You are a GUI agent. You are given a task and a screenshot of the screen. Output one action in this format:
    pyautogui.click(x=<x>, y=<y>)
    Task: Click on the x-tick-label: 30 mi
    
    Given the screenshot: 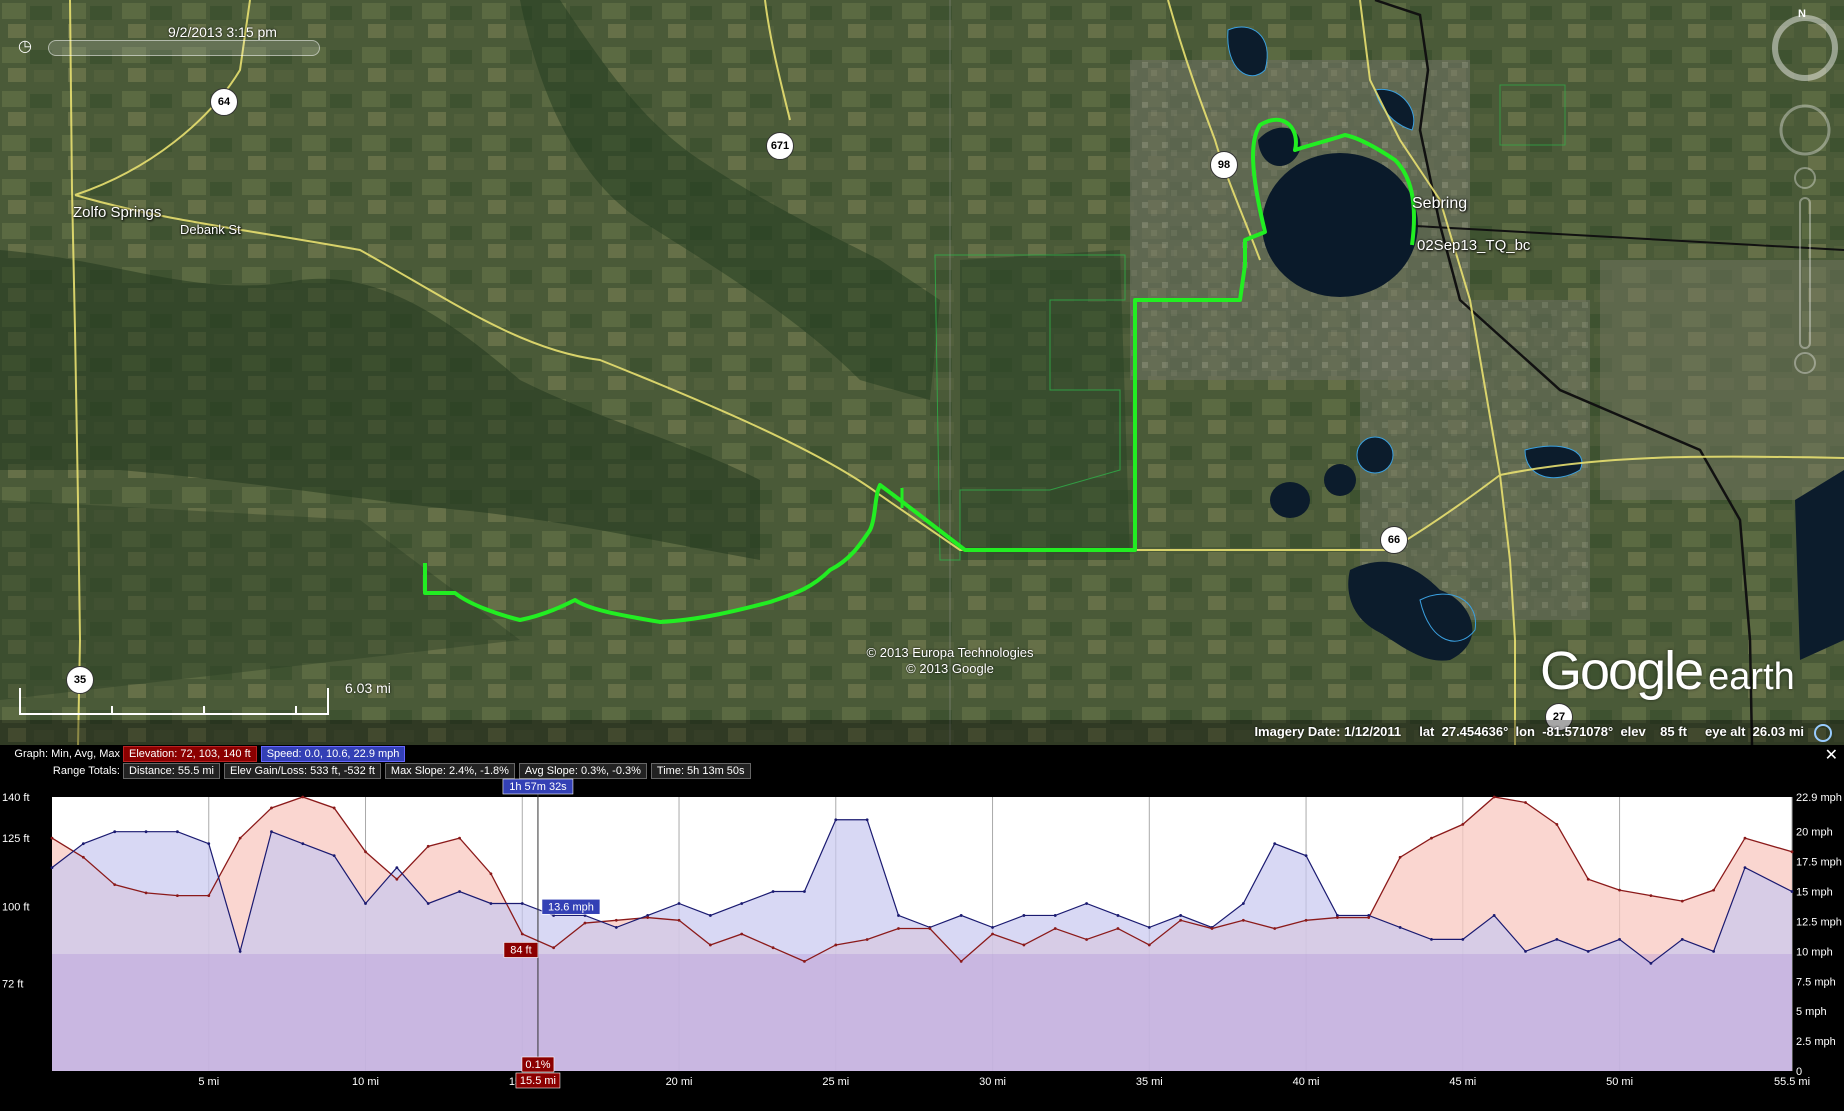 What is the action you would take?
    pyautogui.click(x=992, y=1082)
    